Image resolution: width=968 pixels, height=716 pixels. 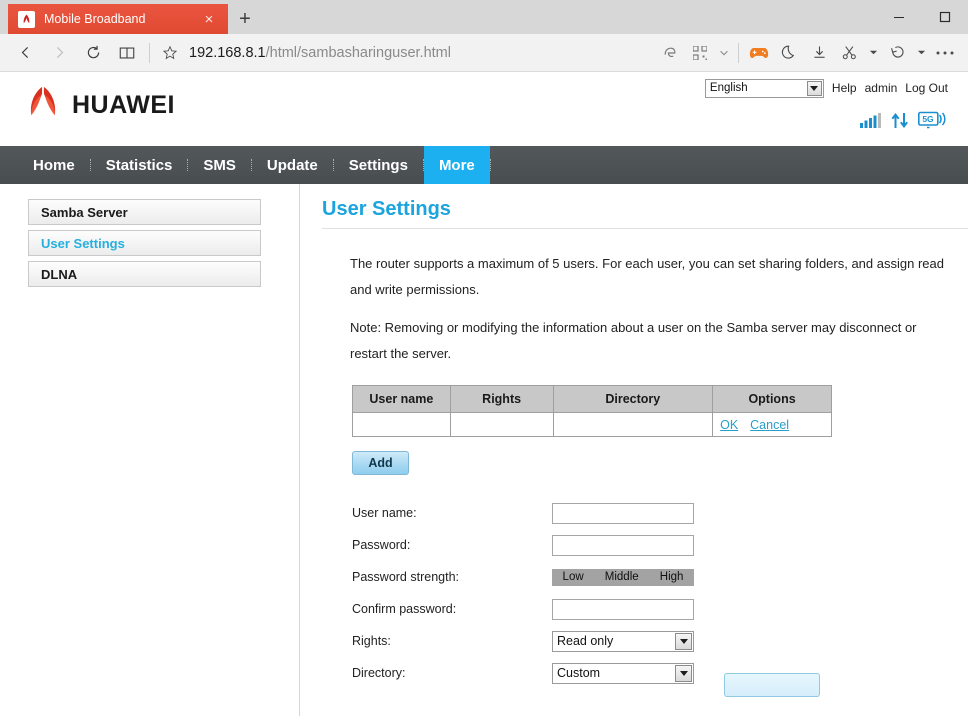 I want to click on huawei-flower-icon, so click(x=43, y=105).